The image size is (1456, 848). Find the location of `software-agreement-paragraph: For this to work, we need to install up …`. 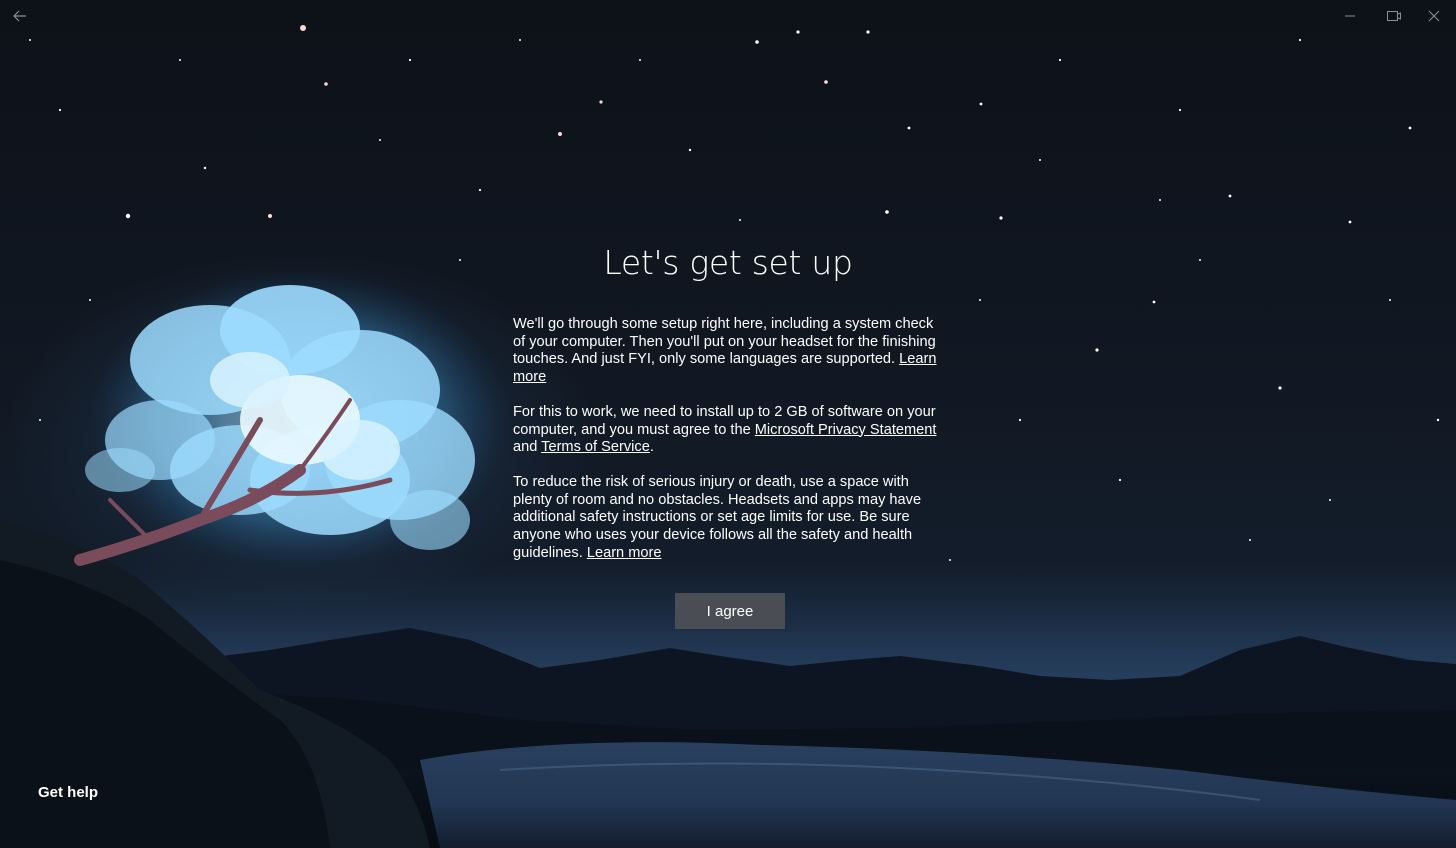

software-agreement-paragraph: For this to work, we need to install up … is located at coordinates (728, 430).